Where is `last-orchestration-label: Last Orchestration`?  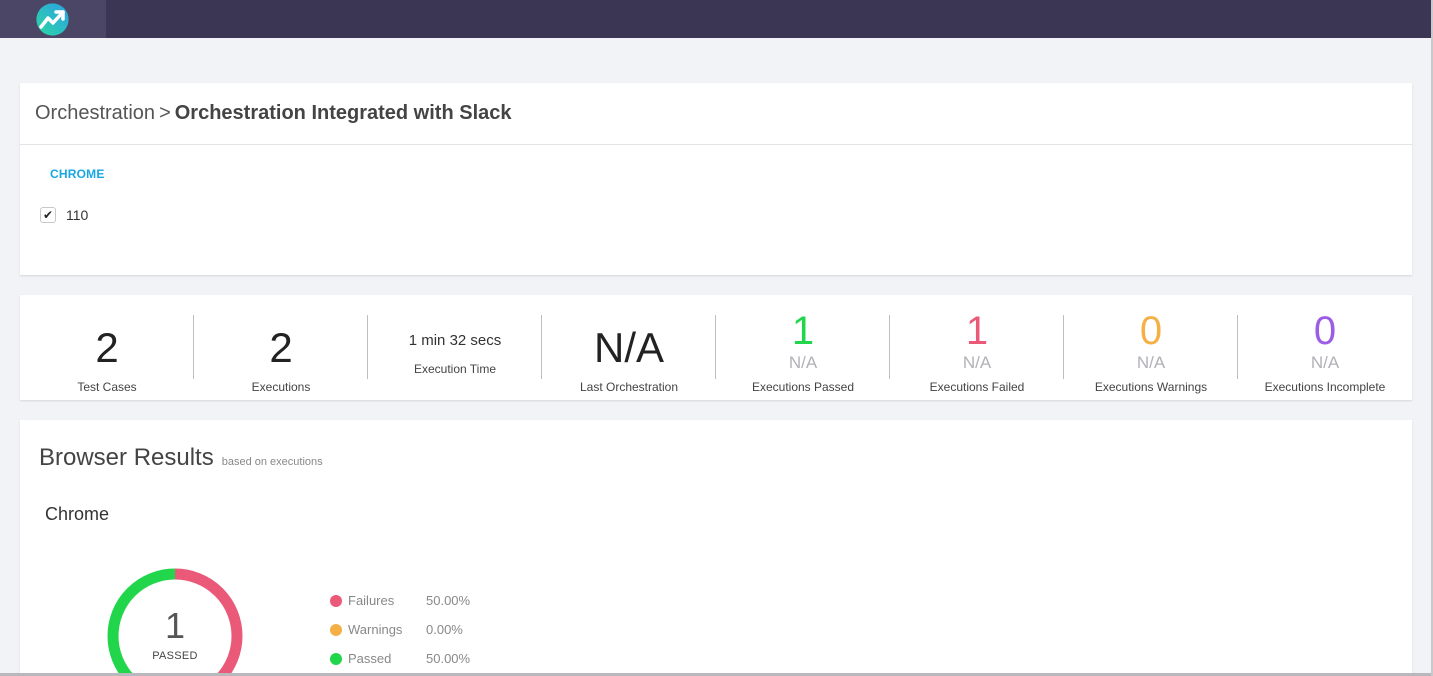
last-orchestration-label: Last Orchestration is located at coordinates (629, 387).